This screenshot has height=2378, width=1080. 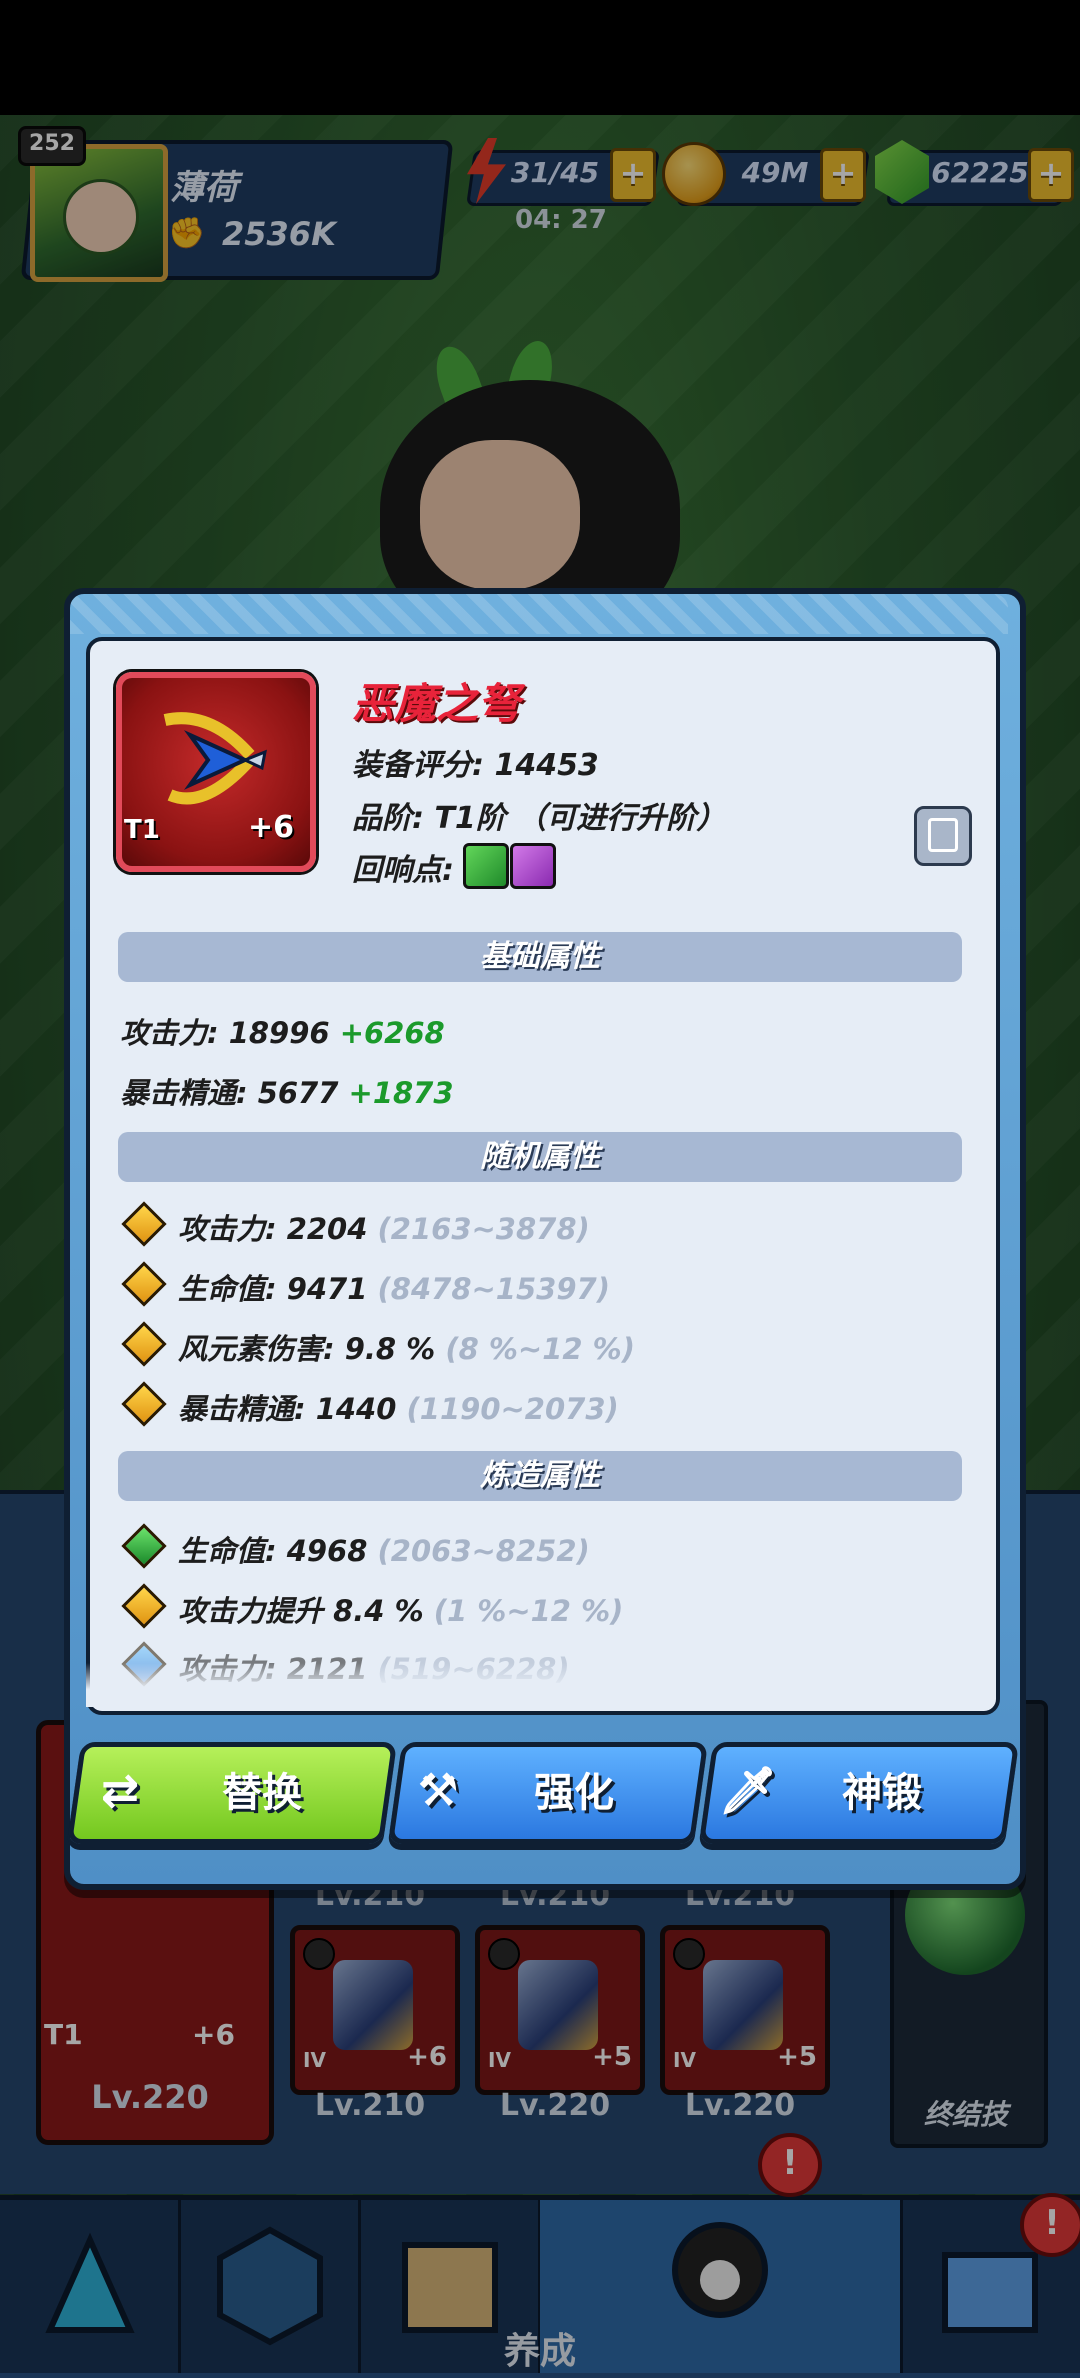 What do you see at coordinates (401, 1611) in the screenshot?
I see `forge-stat: 攻击力提升 8.4 % (1 %~12 %)` at bounding box center [401, 1611].